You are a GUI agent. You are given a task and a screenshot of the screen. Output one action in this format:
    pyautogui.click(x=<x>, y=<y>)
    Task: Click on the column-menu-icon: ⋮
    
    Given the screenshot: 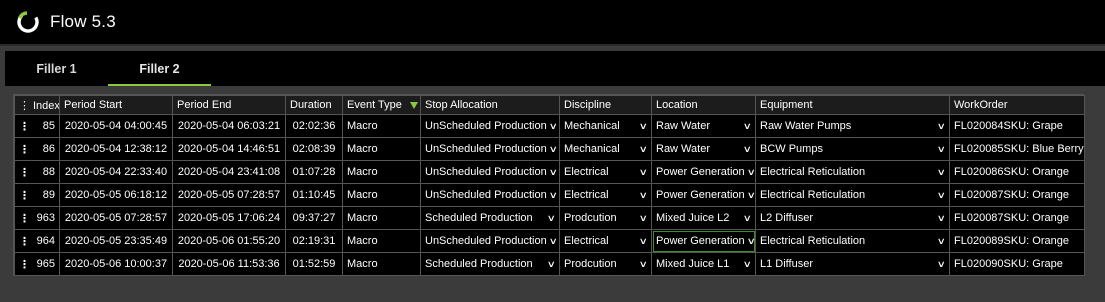 What is the action you would take?
    pyautogui.click(x=24, y=105)
    